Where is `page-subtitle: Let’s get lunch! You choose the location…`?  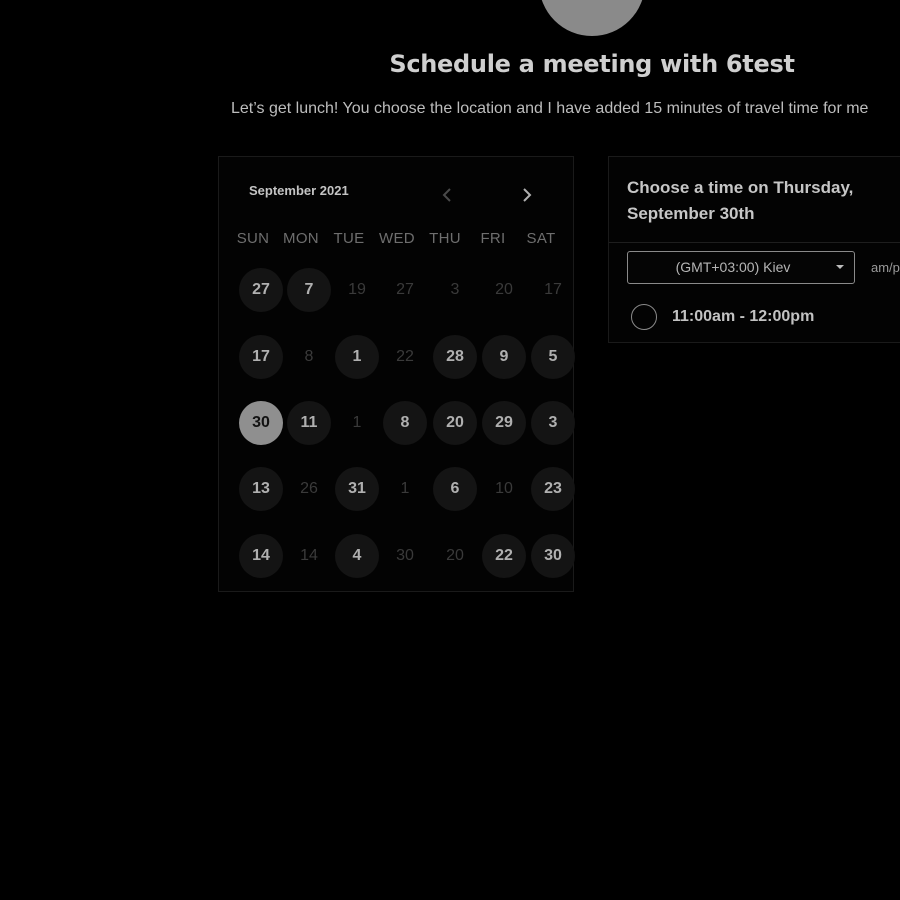
page-subtitle: Let’s get lunch! You choose the location… is located at coordinates (550, 108).